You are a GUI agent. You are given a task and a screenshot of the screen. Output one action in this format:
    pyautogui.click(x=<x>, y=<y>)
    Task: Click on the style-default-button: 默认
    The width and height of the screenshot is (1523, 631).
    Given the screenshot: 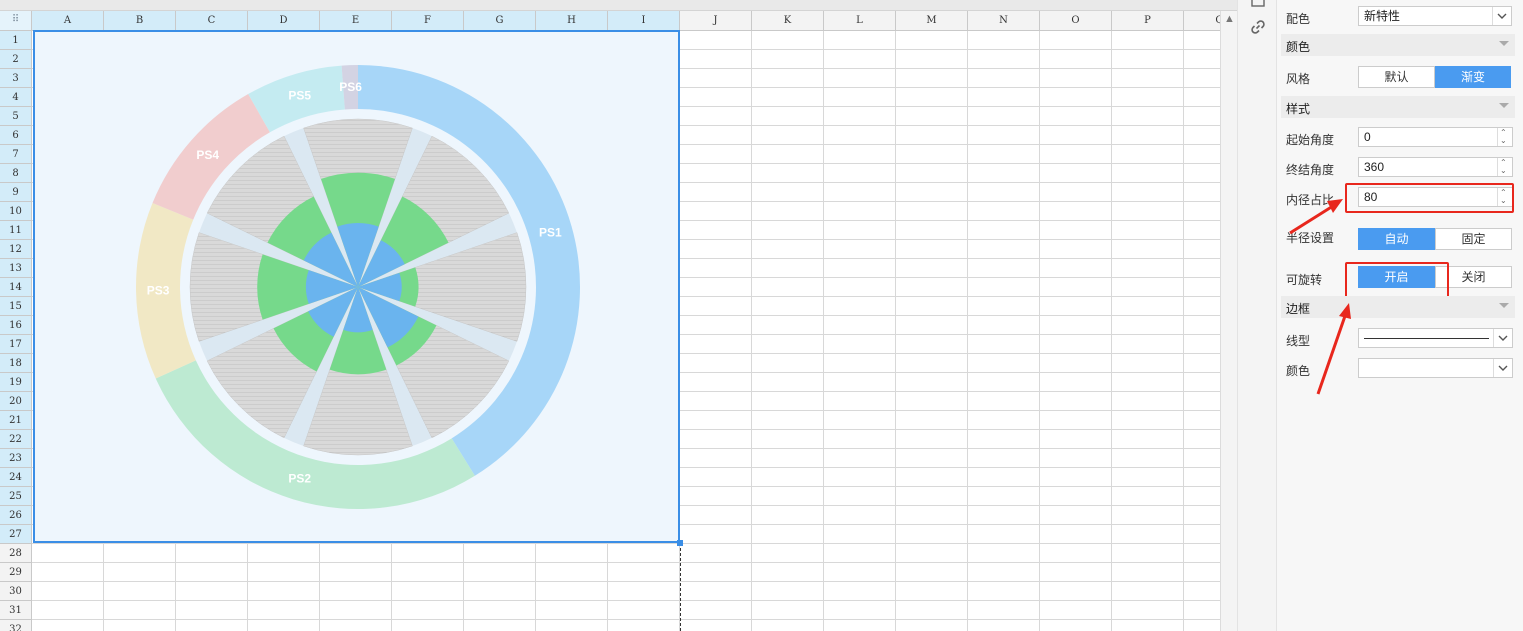 What is the action you would take?
    pyautogui.click(x=1396, y=77)
    